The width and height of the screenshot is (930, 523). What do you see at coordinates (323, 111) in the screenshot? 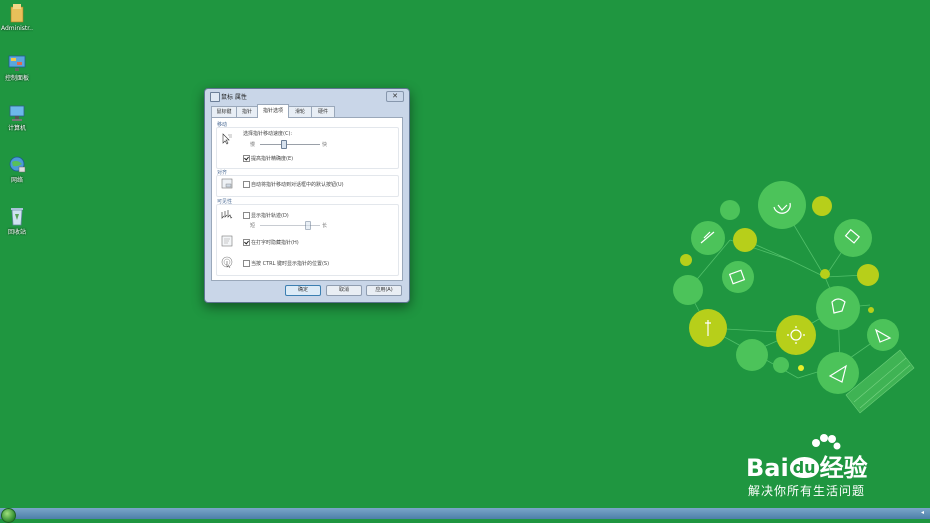
I see `tab-hardware: 硬件` at bounding box center [323, 111].